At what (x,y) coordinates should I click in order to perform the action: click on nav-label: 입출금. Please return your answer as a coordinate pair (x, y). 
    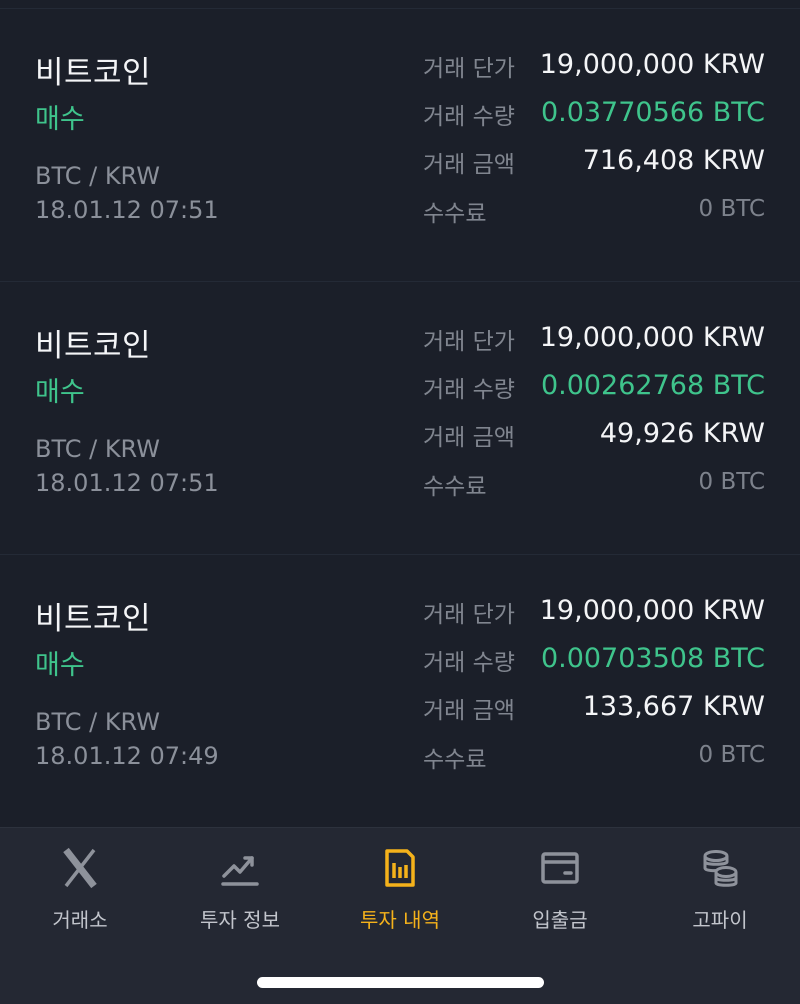
    Looking at the image, I should click on (560, 920).